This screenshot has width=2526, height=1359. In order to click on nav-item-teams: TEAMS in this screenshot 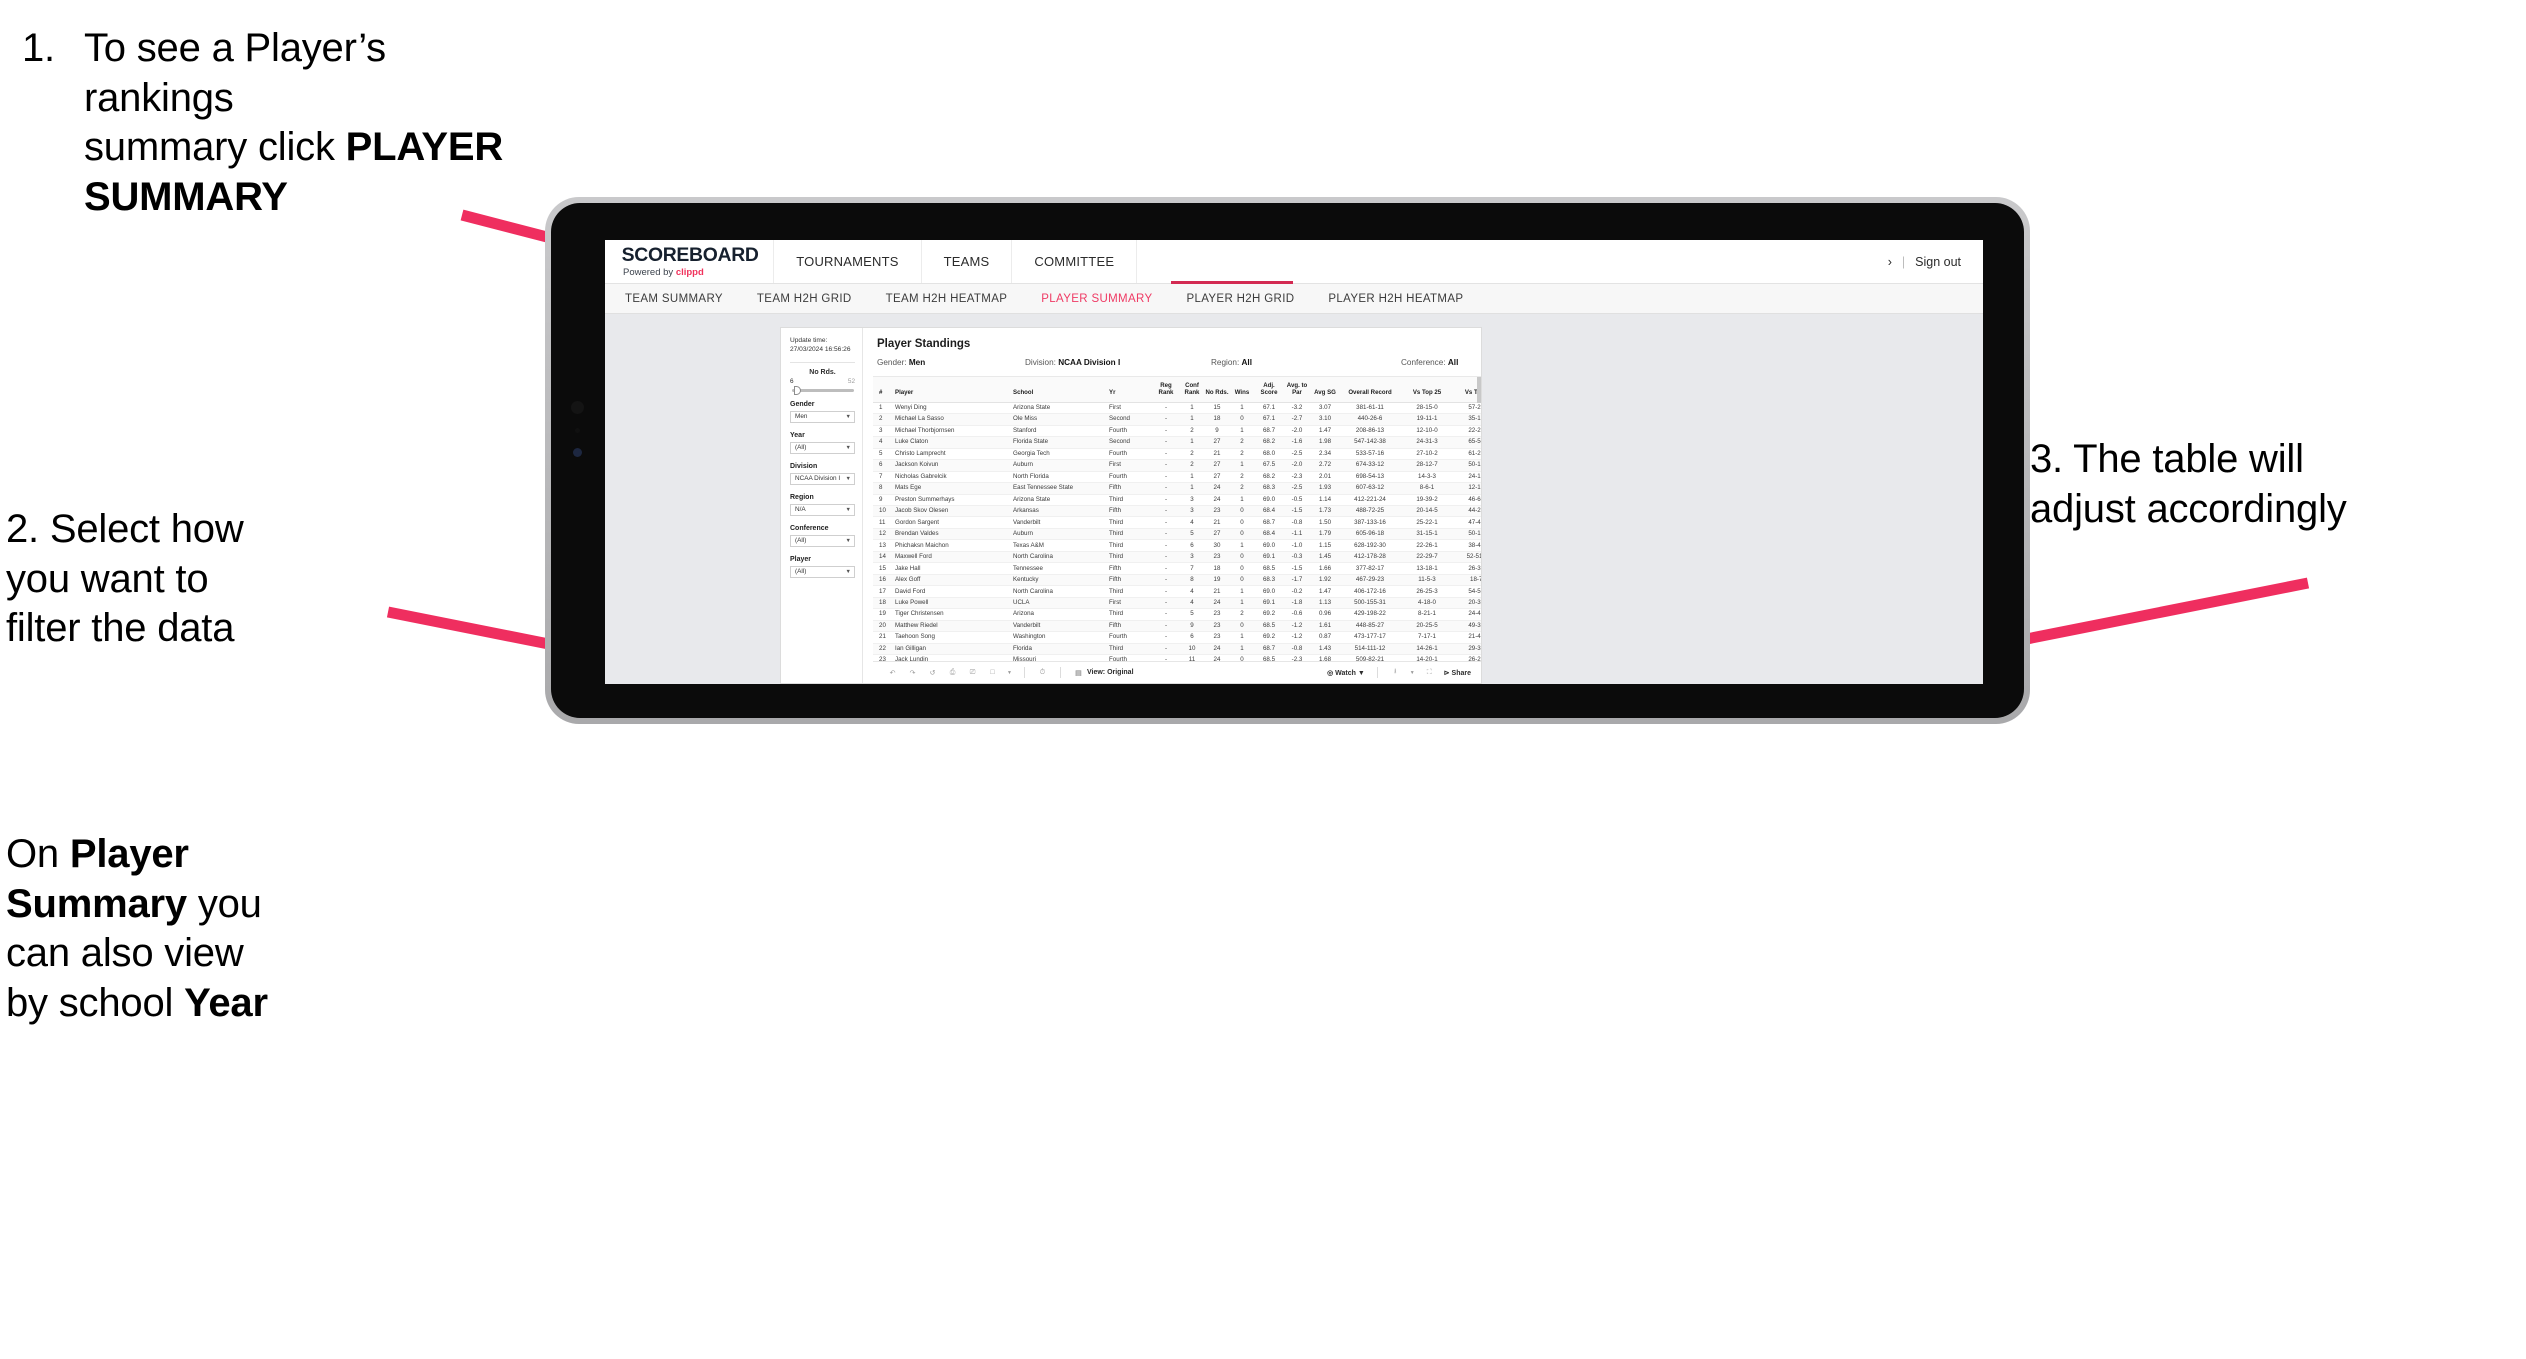, I will do `click(967, 261)`.